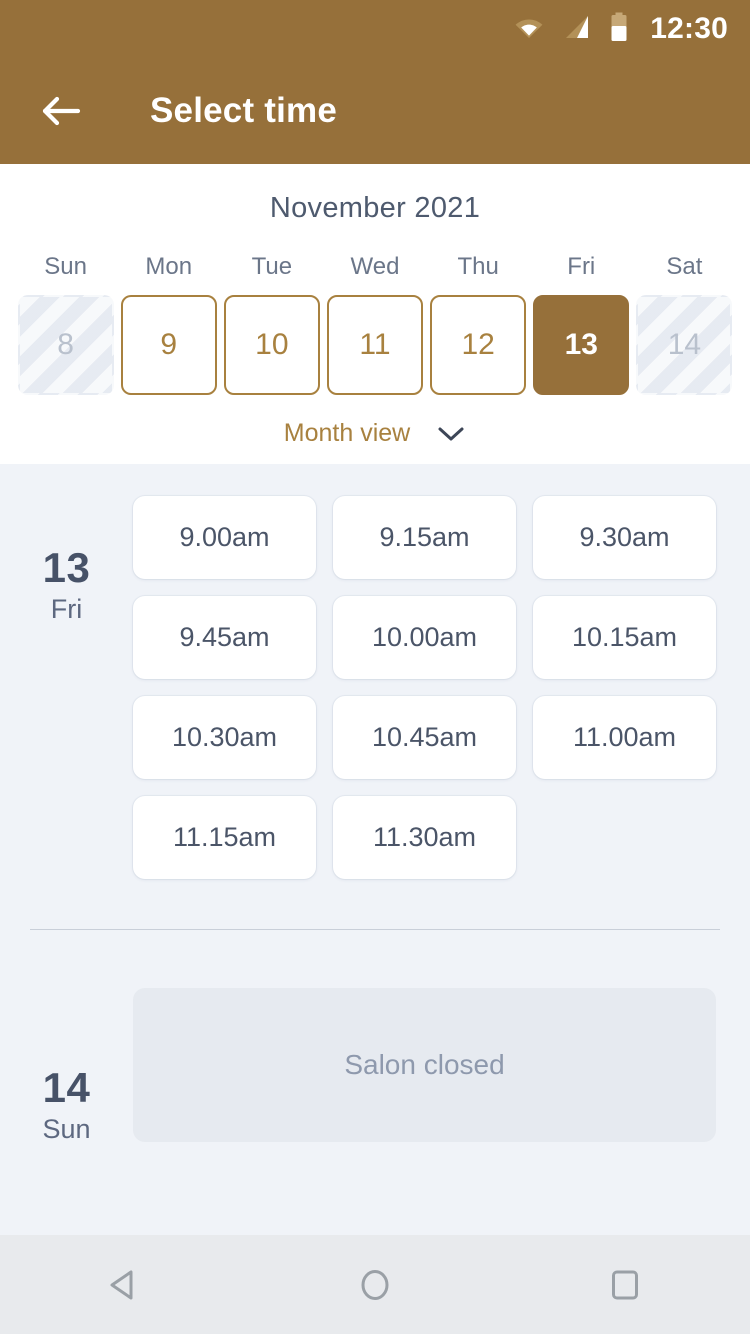 Image resolution: width=750 pixels, height=1334 pixels. Describe the element at coordinates (224, 537) in the screenshot. I see `time-slot: 9.00am` at that location.